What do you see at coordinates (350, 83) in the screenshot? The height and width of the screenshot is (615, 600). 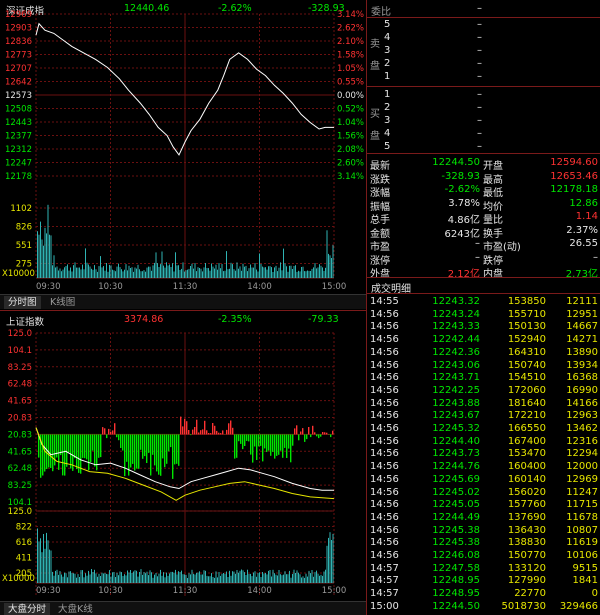 I see `pct-tick-label: 0.55%` at bounding box center [350, 83].